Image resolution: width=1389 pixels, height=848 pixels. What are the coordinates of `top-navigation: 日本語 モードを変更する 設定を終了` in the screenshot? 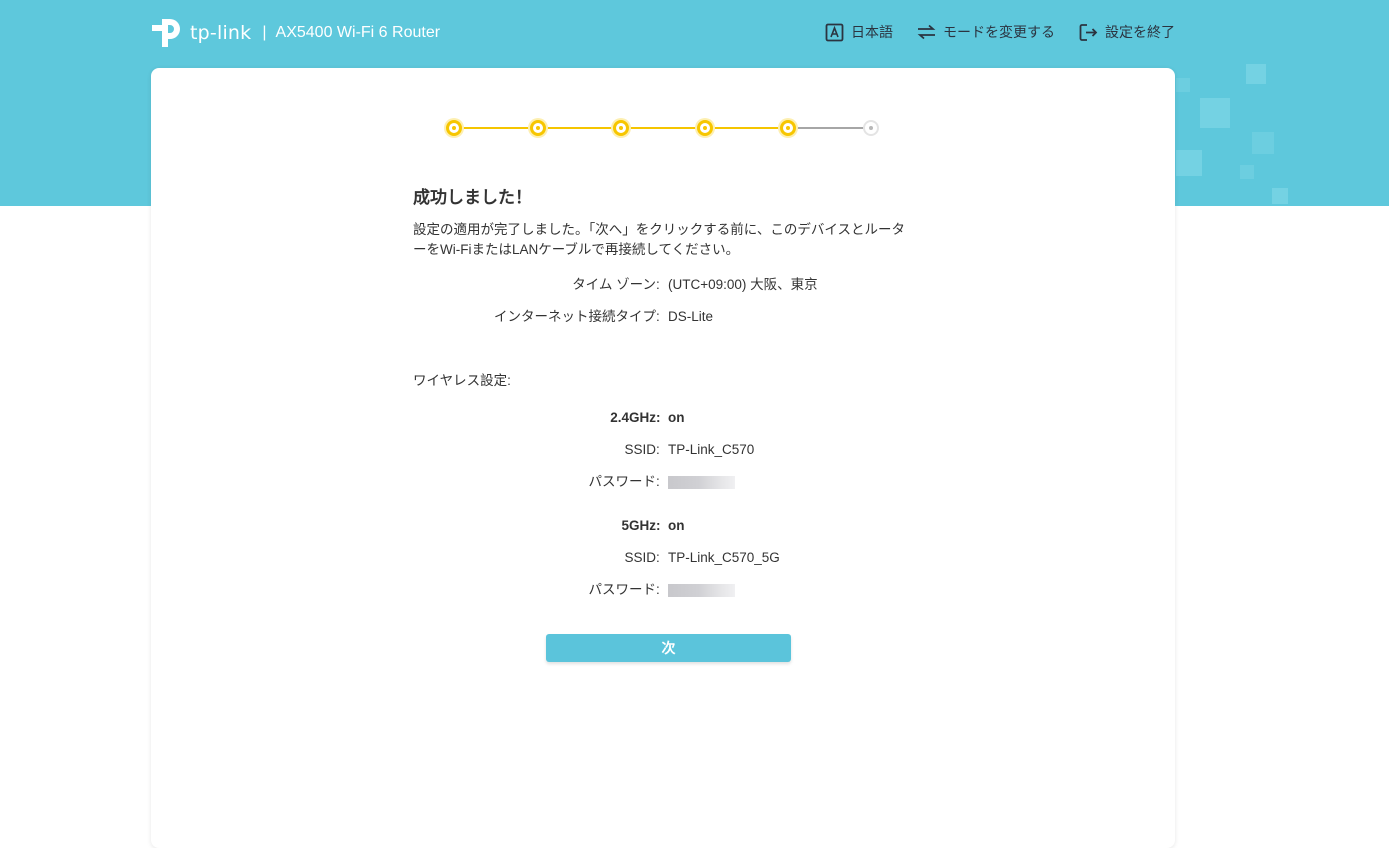 It's located at (988, 32).